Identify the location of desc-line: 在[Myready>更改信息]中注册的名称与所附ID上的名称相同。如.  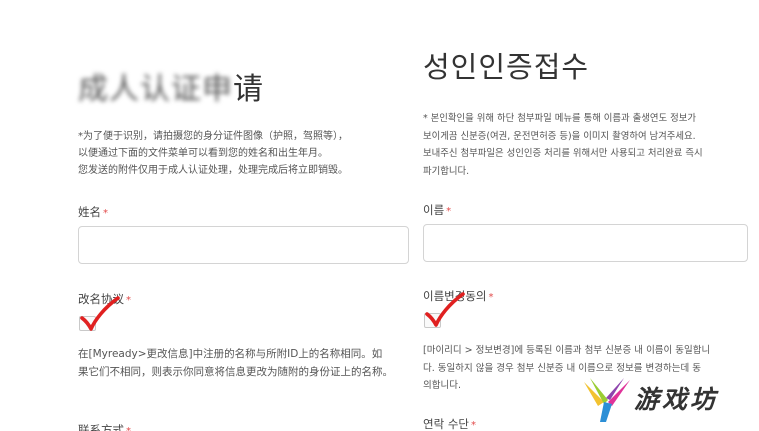
(230, 354).